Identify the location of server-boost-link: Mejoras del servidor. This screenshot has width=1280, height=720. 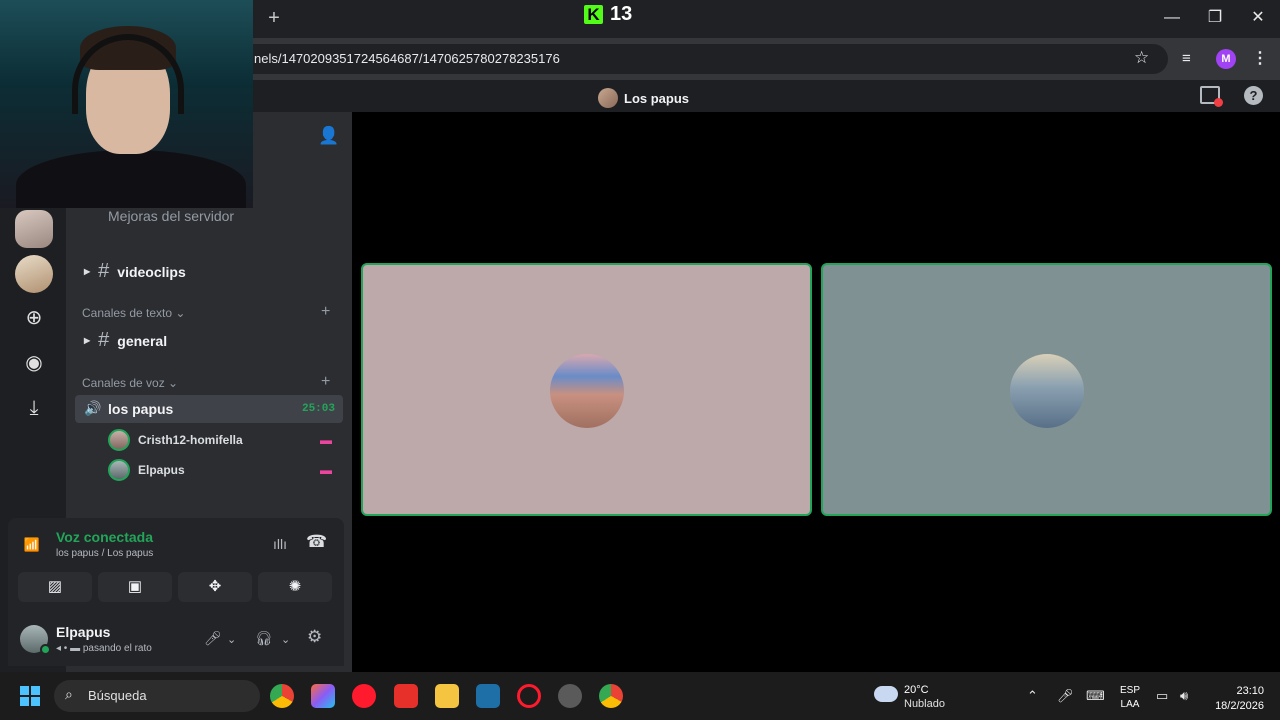
(171, 216).